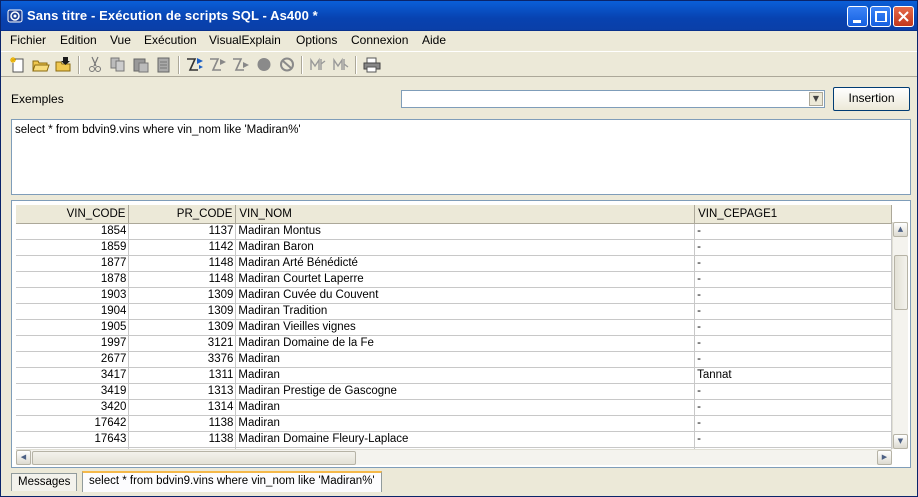 The width and height of the screenshot is (918, 497). I want to click on table-row: 17643 1138 Madiran Domaine Fleury-Laplace -, so click(454, 439).